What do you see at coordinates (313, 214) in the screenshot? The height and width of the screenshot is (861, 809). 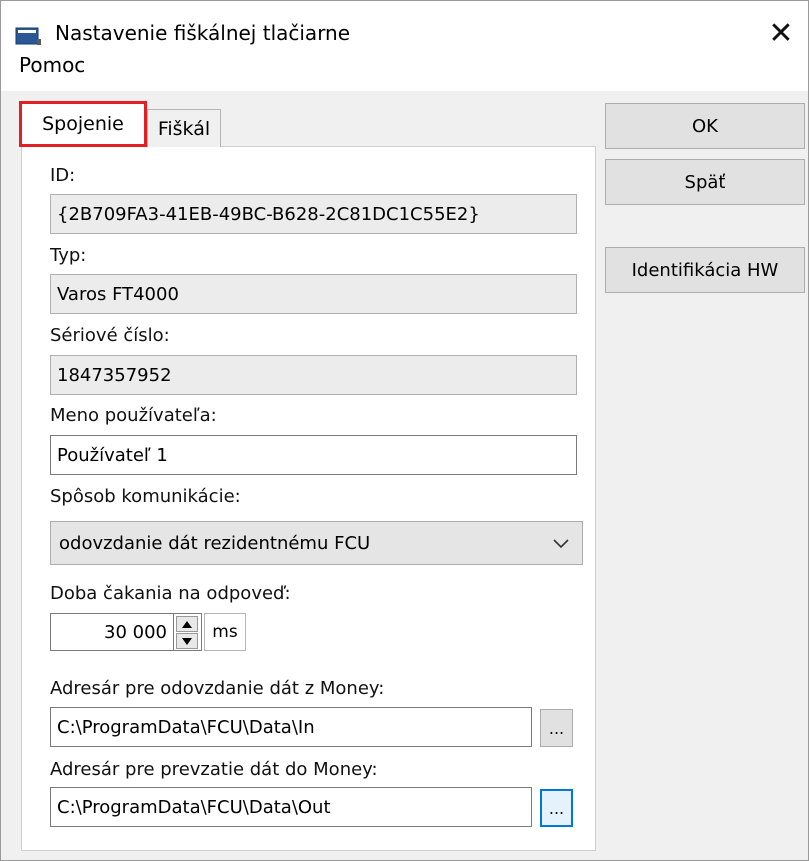 I see `id-field: {2B709FA3-41EB-49BC-B628-2C81DC1C55E2}` at bounding box center [313, 214].